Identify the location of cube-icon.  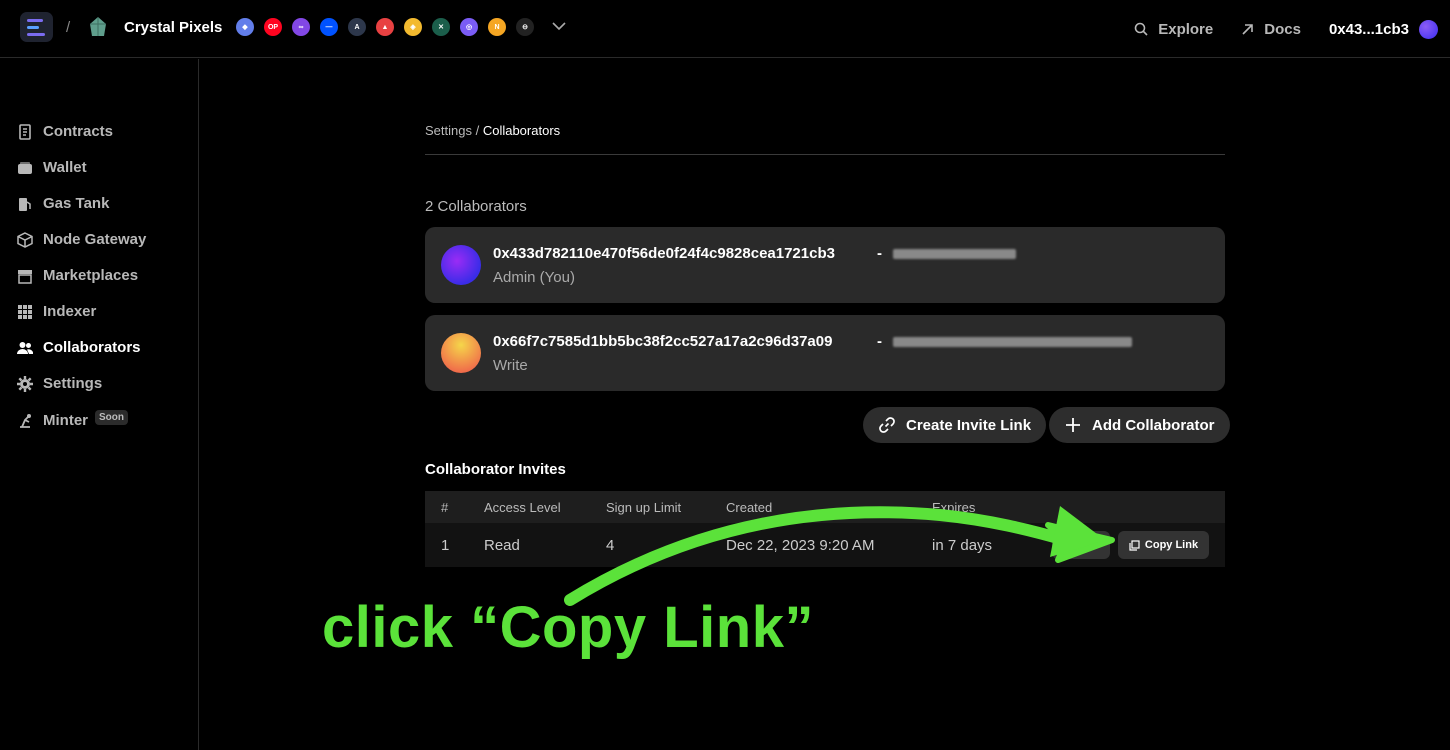
(25, 239).